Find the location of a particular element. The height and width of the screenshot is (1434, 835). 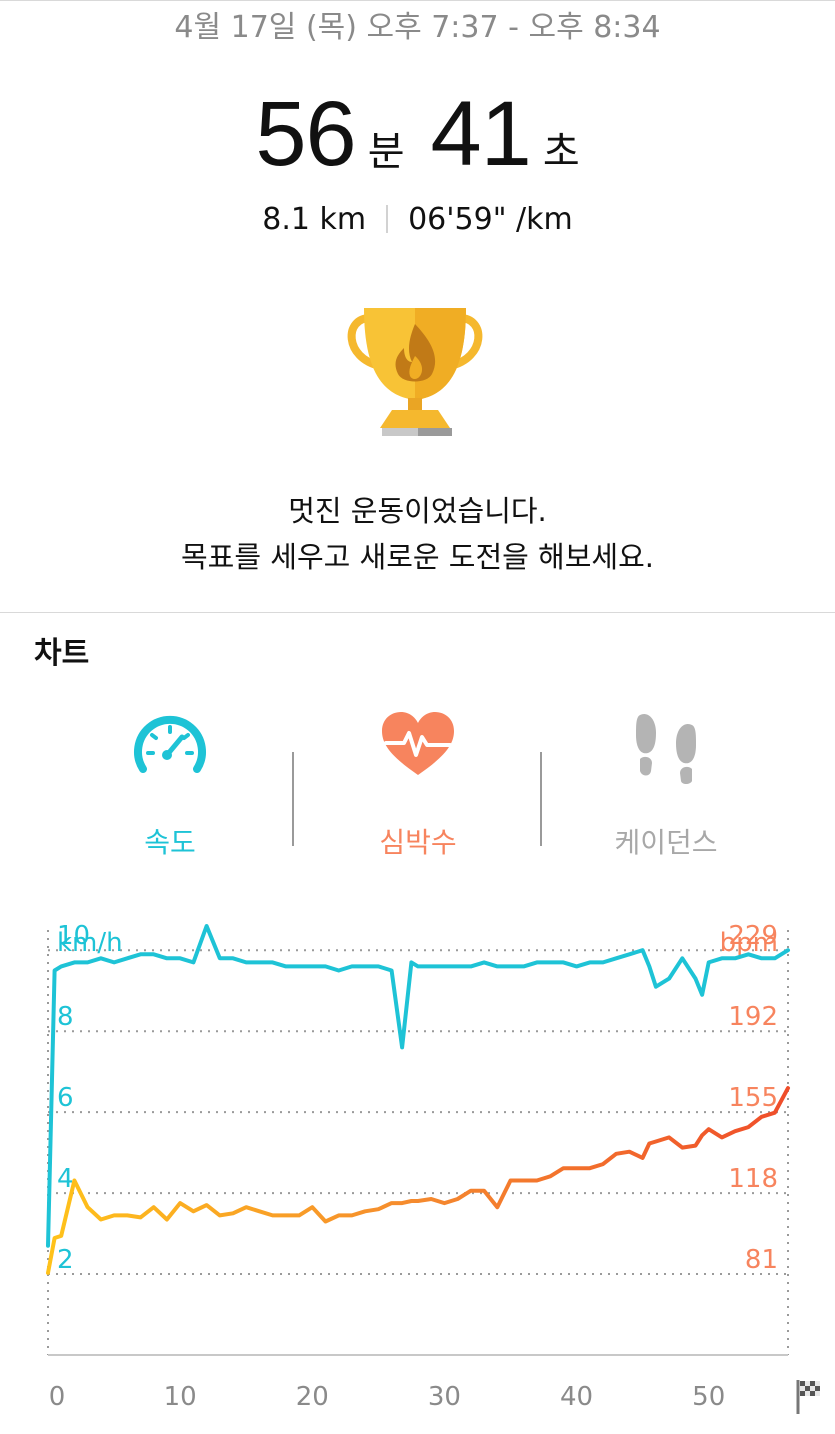

workout-duration: 56 분 41 초 is located at coordinates (417, 134).